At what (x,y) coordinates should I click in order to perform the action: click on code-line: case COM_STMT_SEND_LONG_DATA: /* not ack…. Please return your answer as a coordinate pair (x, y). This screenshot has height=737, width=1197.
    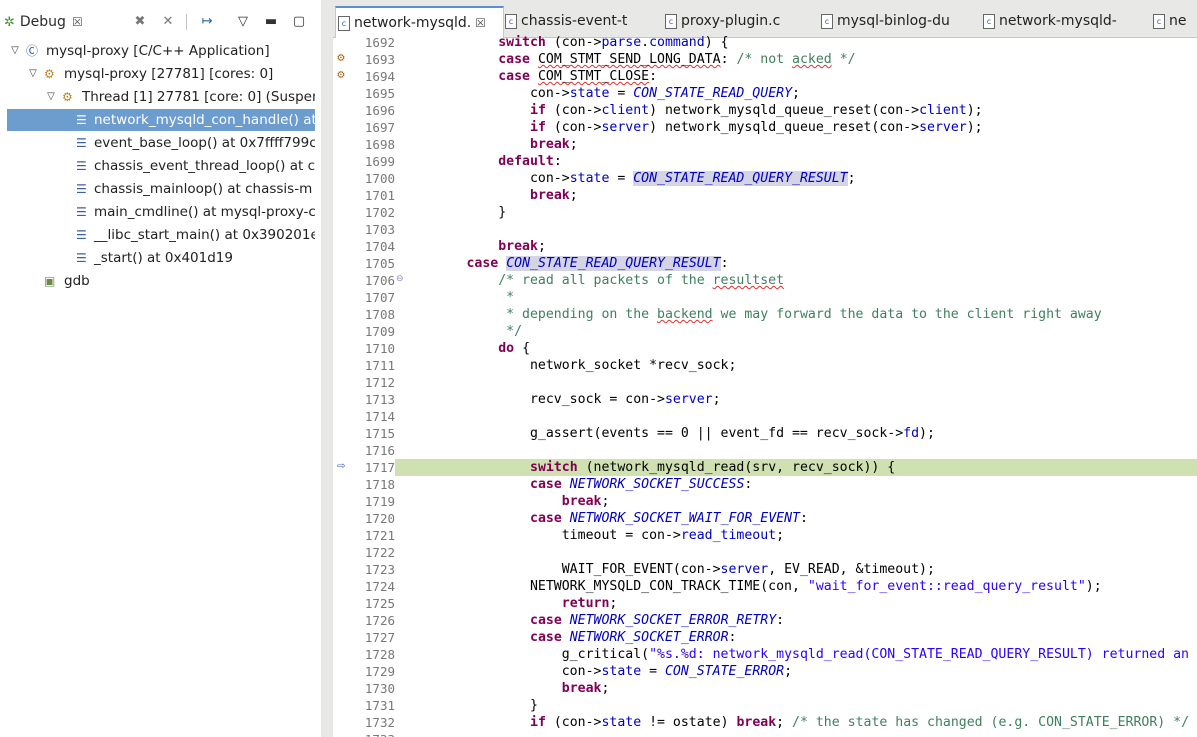
    Looking at the image, I should click on (796, 59).